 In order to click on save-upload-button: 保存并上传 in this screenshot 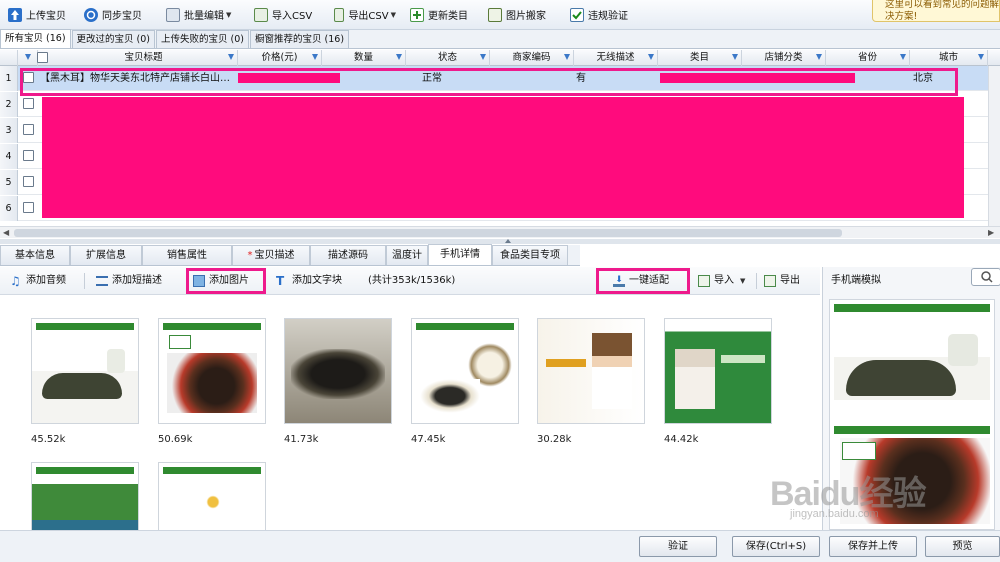, I will do `click(873, 546)`.